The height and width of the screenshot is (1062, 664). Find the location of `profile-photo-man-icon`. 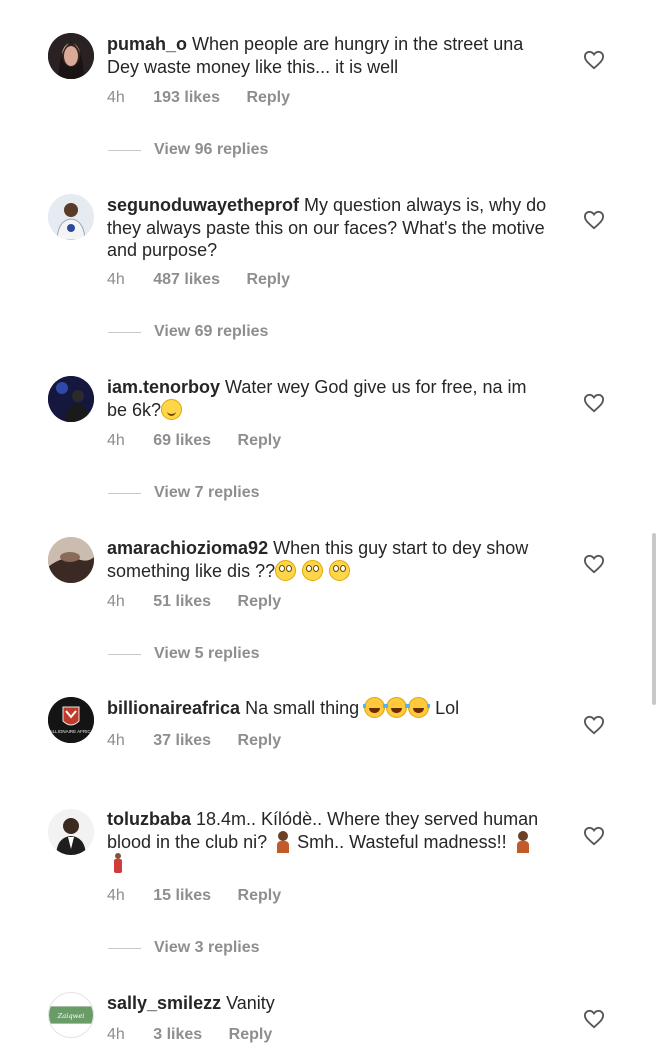

profile-photo-man-icon is located at coordinates (71, 217).